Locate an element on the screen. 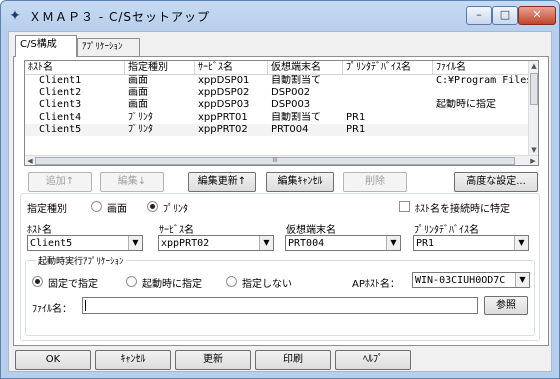 Image resolution: width=560 pixels, height=379 pixels. tab-cs-config: C/S構成 is located at coordinates (46, 46).